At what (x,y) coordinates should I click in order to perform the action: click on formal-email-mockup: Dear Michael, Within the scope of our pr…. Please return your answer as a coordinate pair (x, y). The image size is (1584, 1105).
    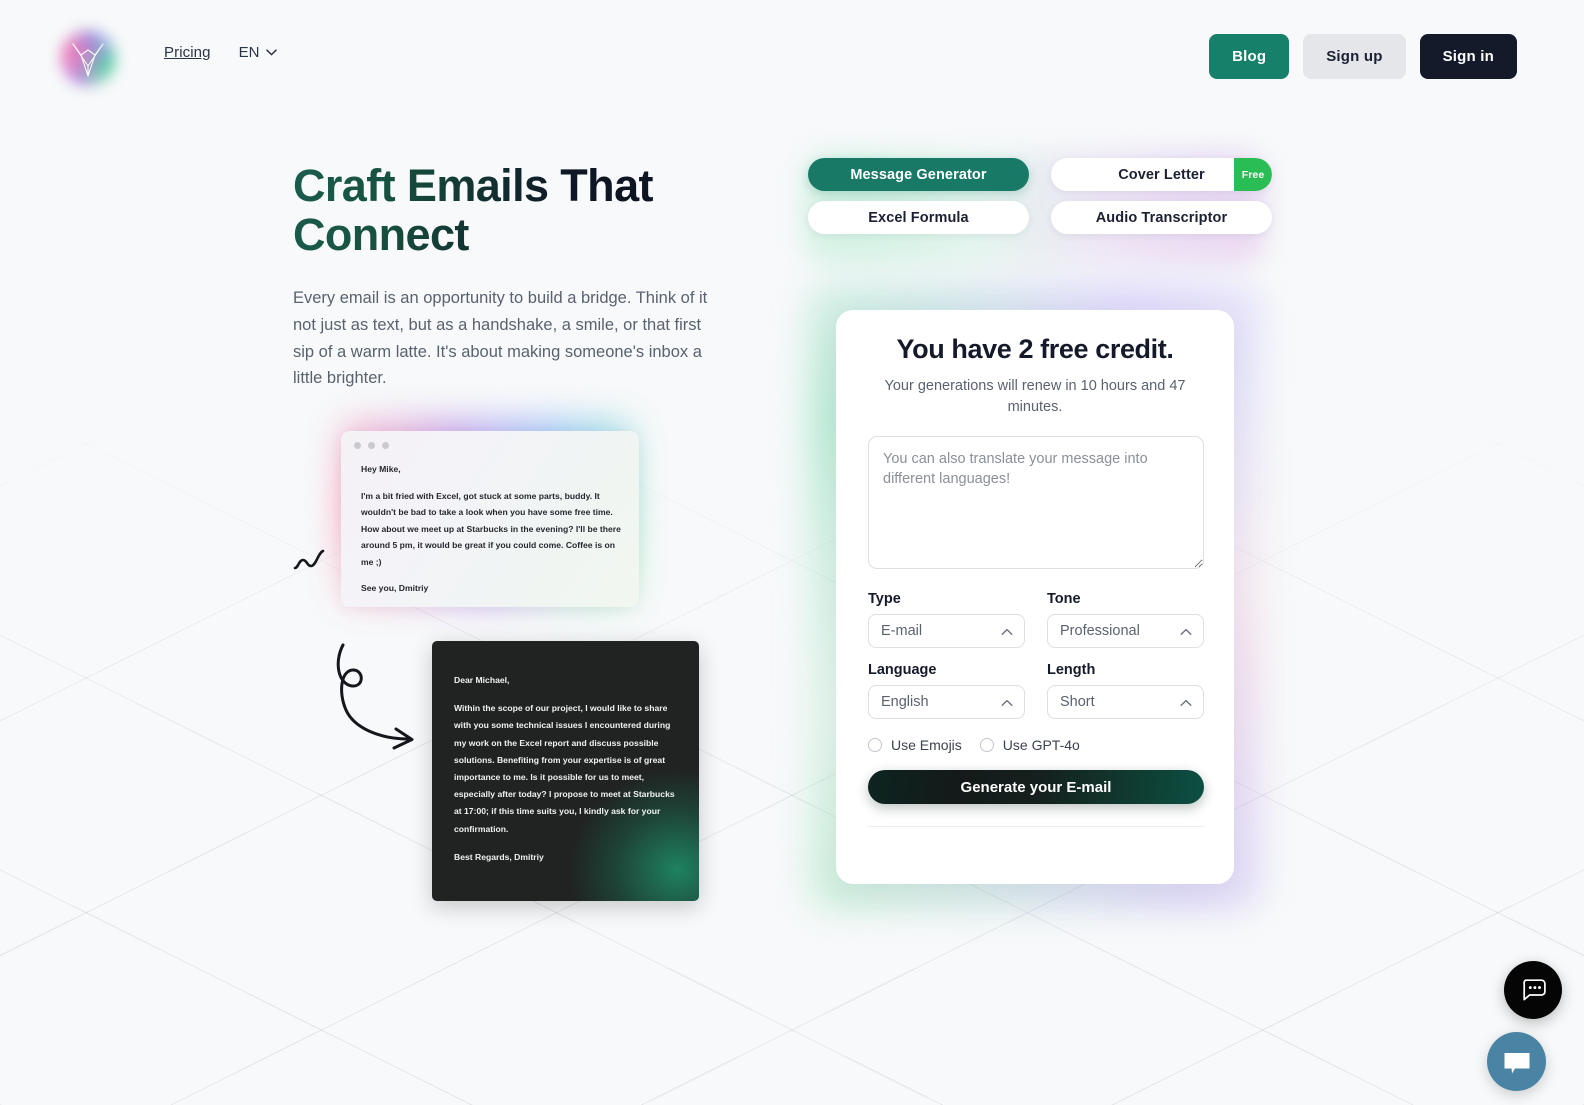
    Looking at the image, I should click on (565, 771).